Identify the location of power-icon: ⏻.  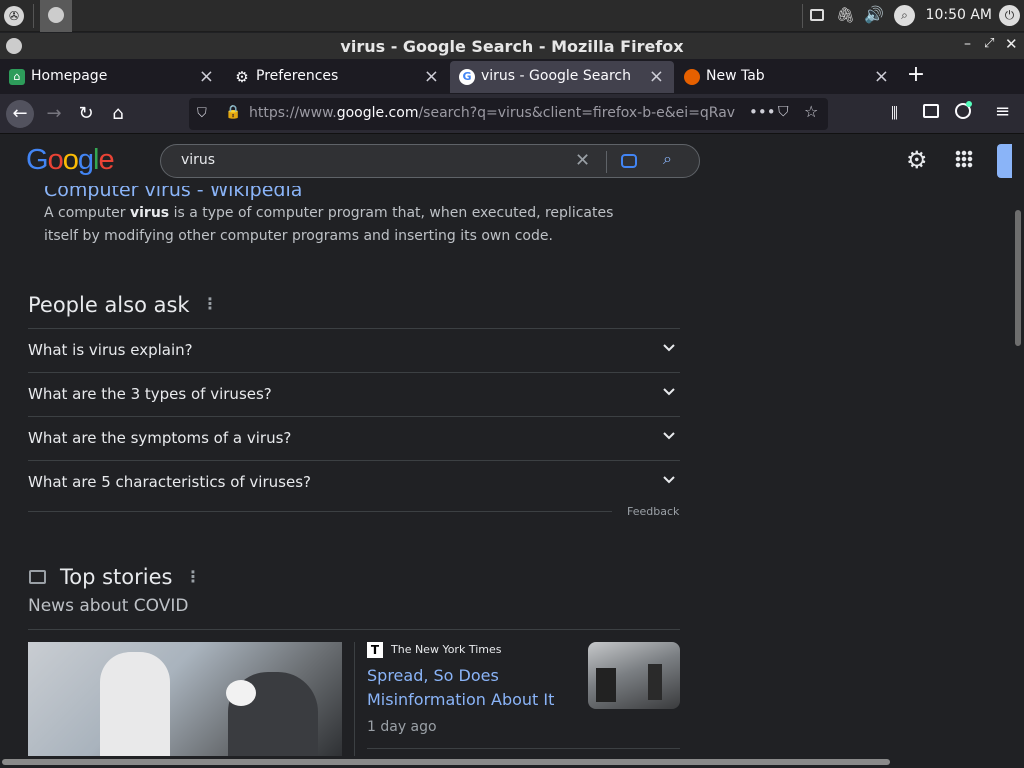
(1009, 15).